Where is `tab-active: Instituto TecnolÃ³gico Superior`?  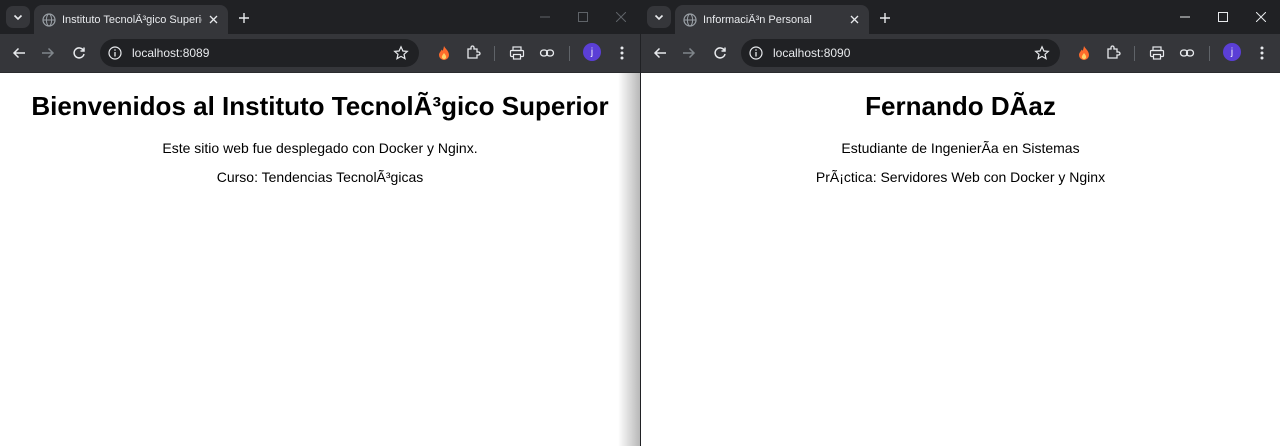
tab-active: Instituto TecnolÃ³gico Superior is located at coordinates (131, 19).